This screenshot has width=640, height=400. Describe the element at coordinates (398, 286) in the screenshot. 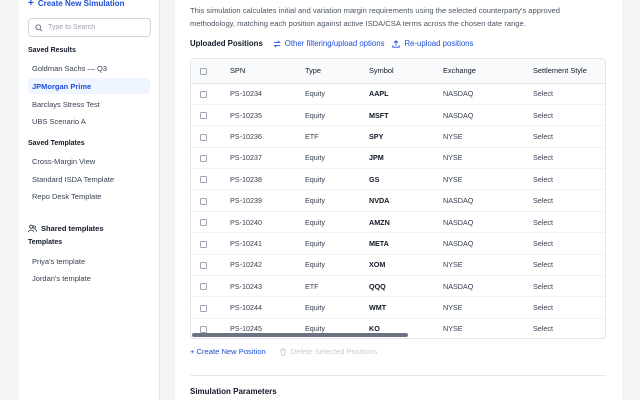

I see `table-row: PS-10243 ETF QQQ NASDAQ Select` at that location.